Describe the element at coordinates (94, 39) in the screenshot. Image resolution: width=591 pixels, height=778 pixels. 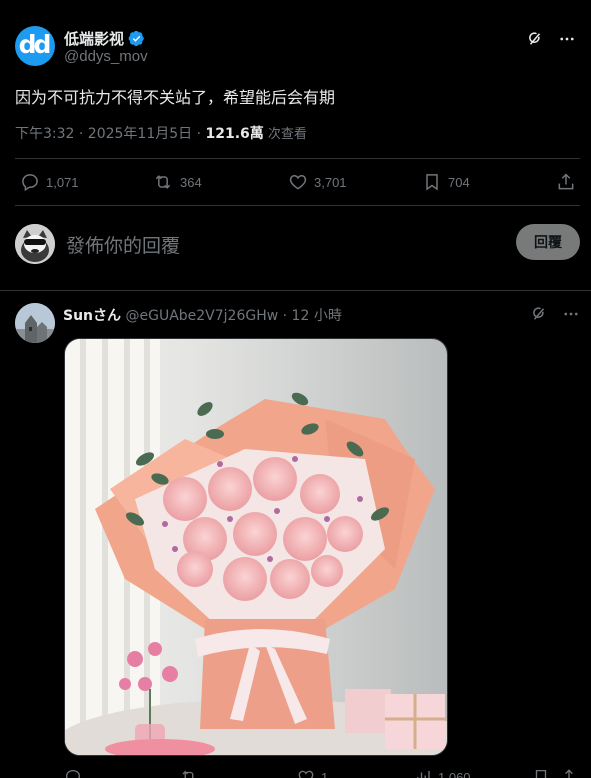
I see `author-name-text: 低端影视` at that location.